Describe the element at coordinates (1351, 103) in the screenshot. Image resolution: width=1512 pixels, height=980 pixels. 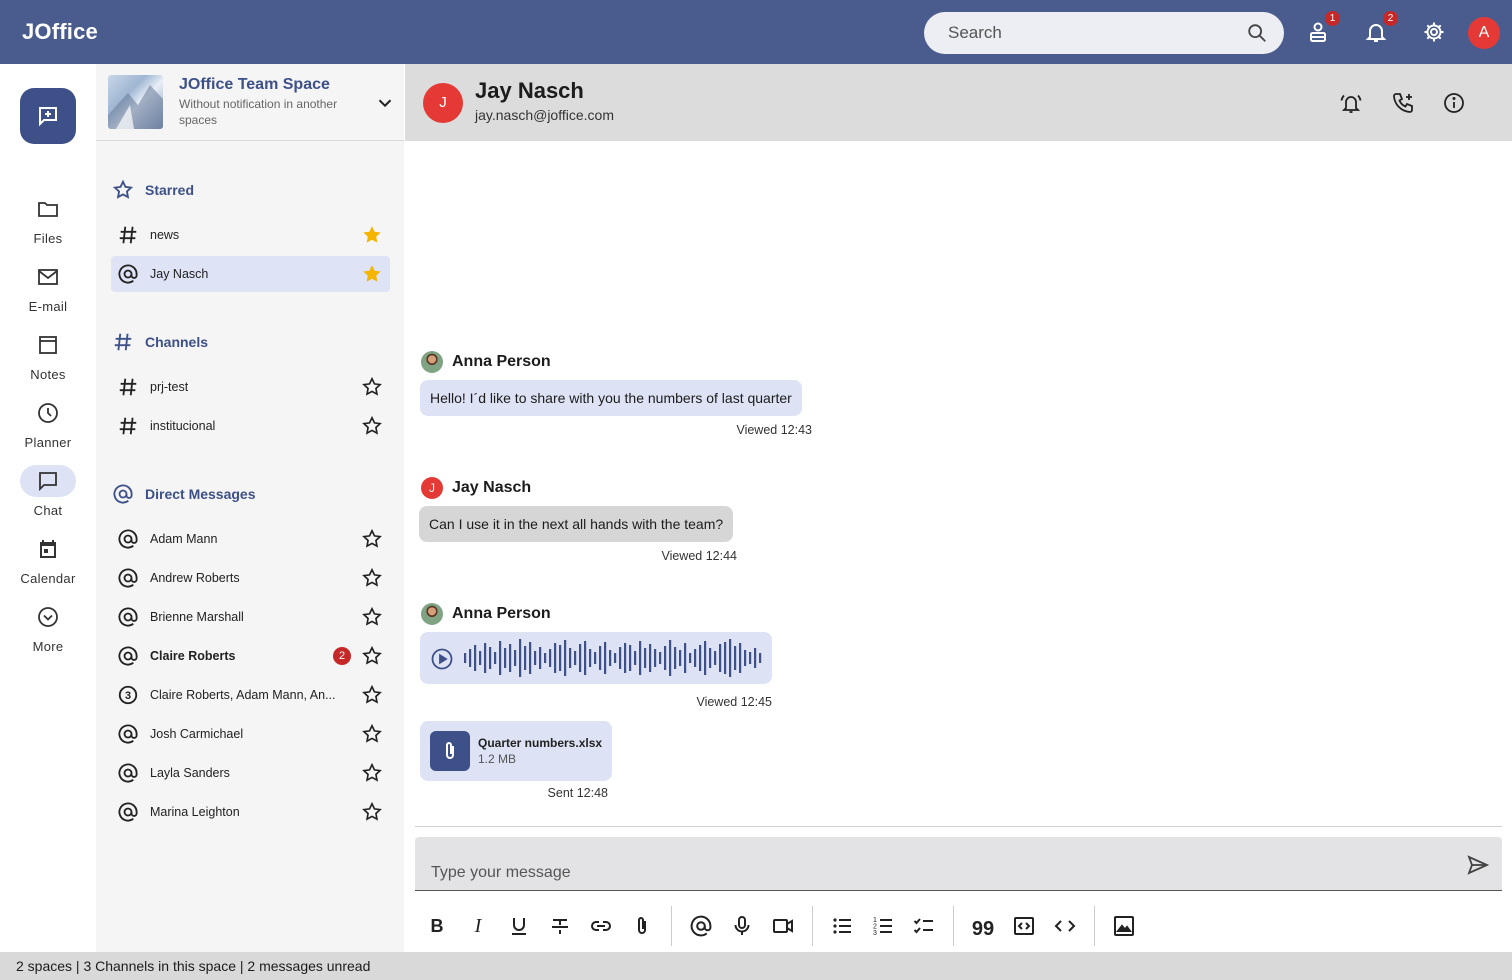
I see `notification-settings-icon` at that location.